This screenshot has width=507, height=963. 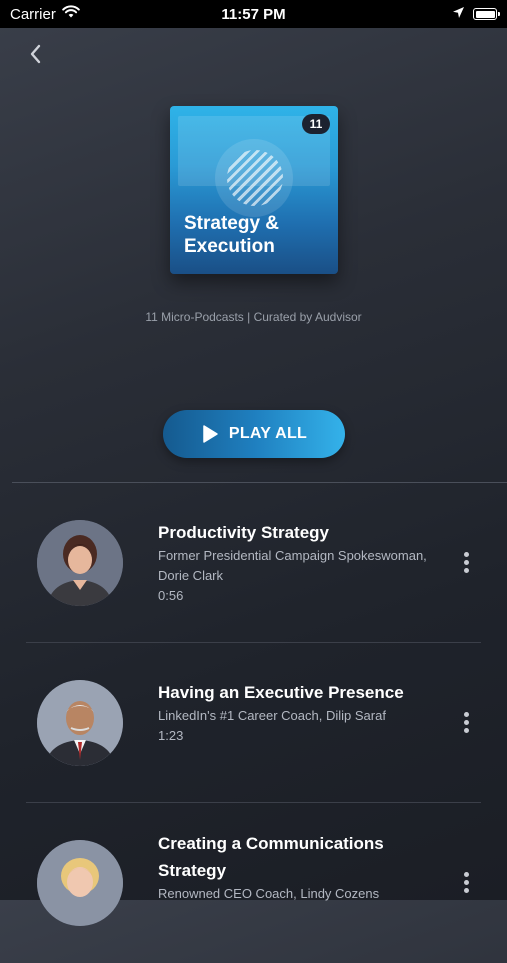 What do you see at coordinates (171, 735) in the screenshot?
I see `item-duration: 1:23` at bounding box center [171, 735].